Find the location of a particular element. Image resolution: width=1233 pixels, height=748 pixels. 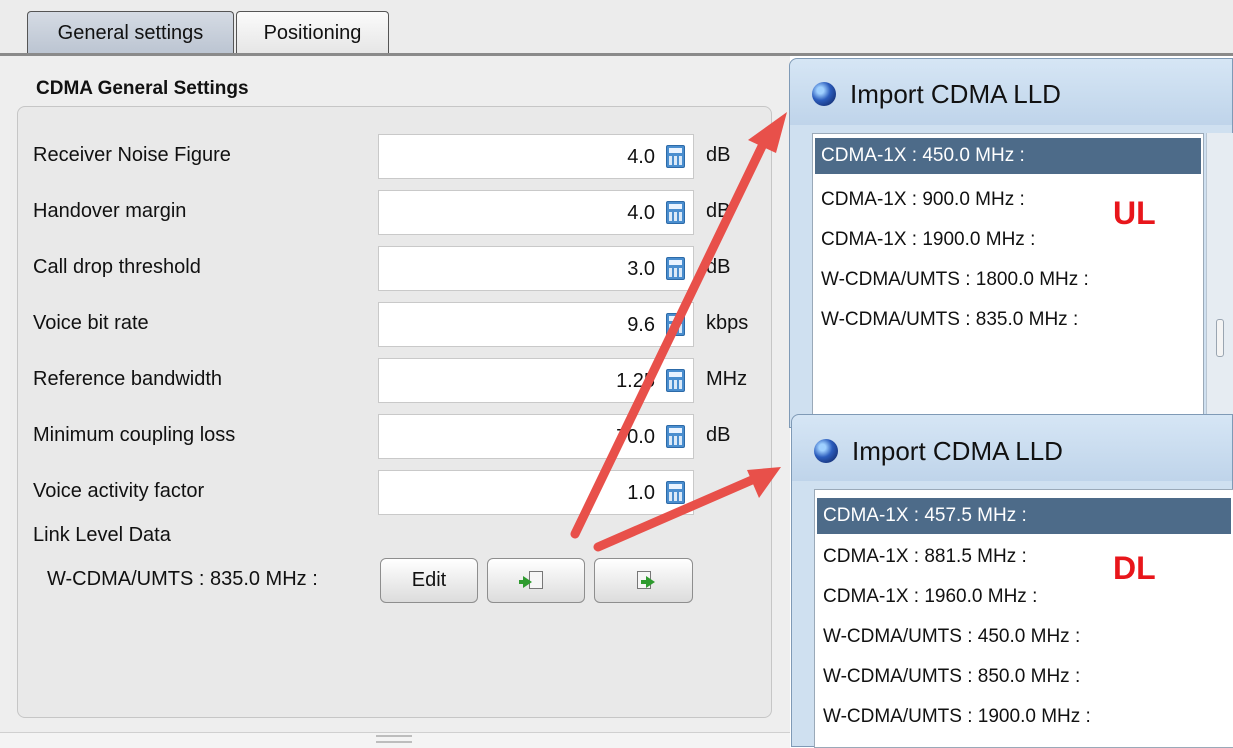

tab-general-settings: General settings is located at coordinates (130, 32).